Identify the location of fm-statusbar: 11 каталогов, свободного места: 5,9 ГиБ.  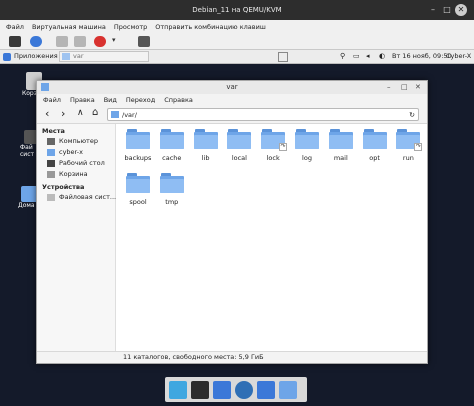
(232, 357).